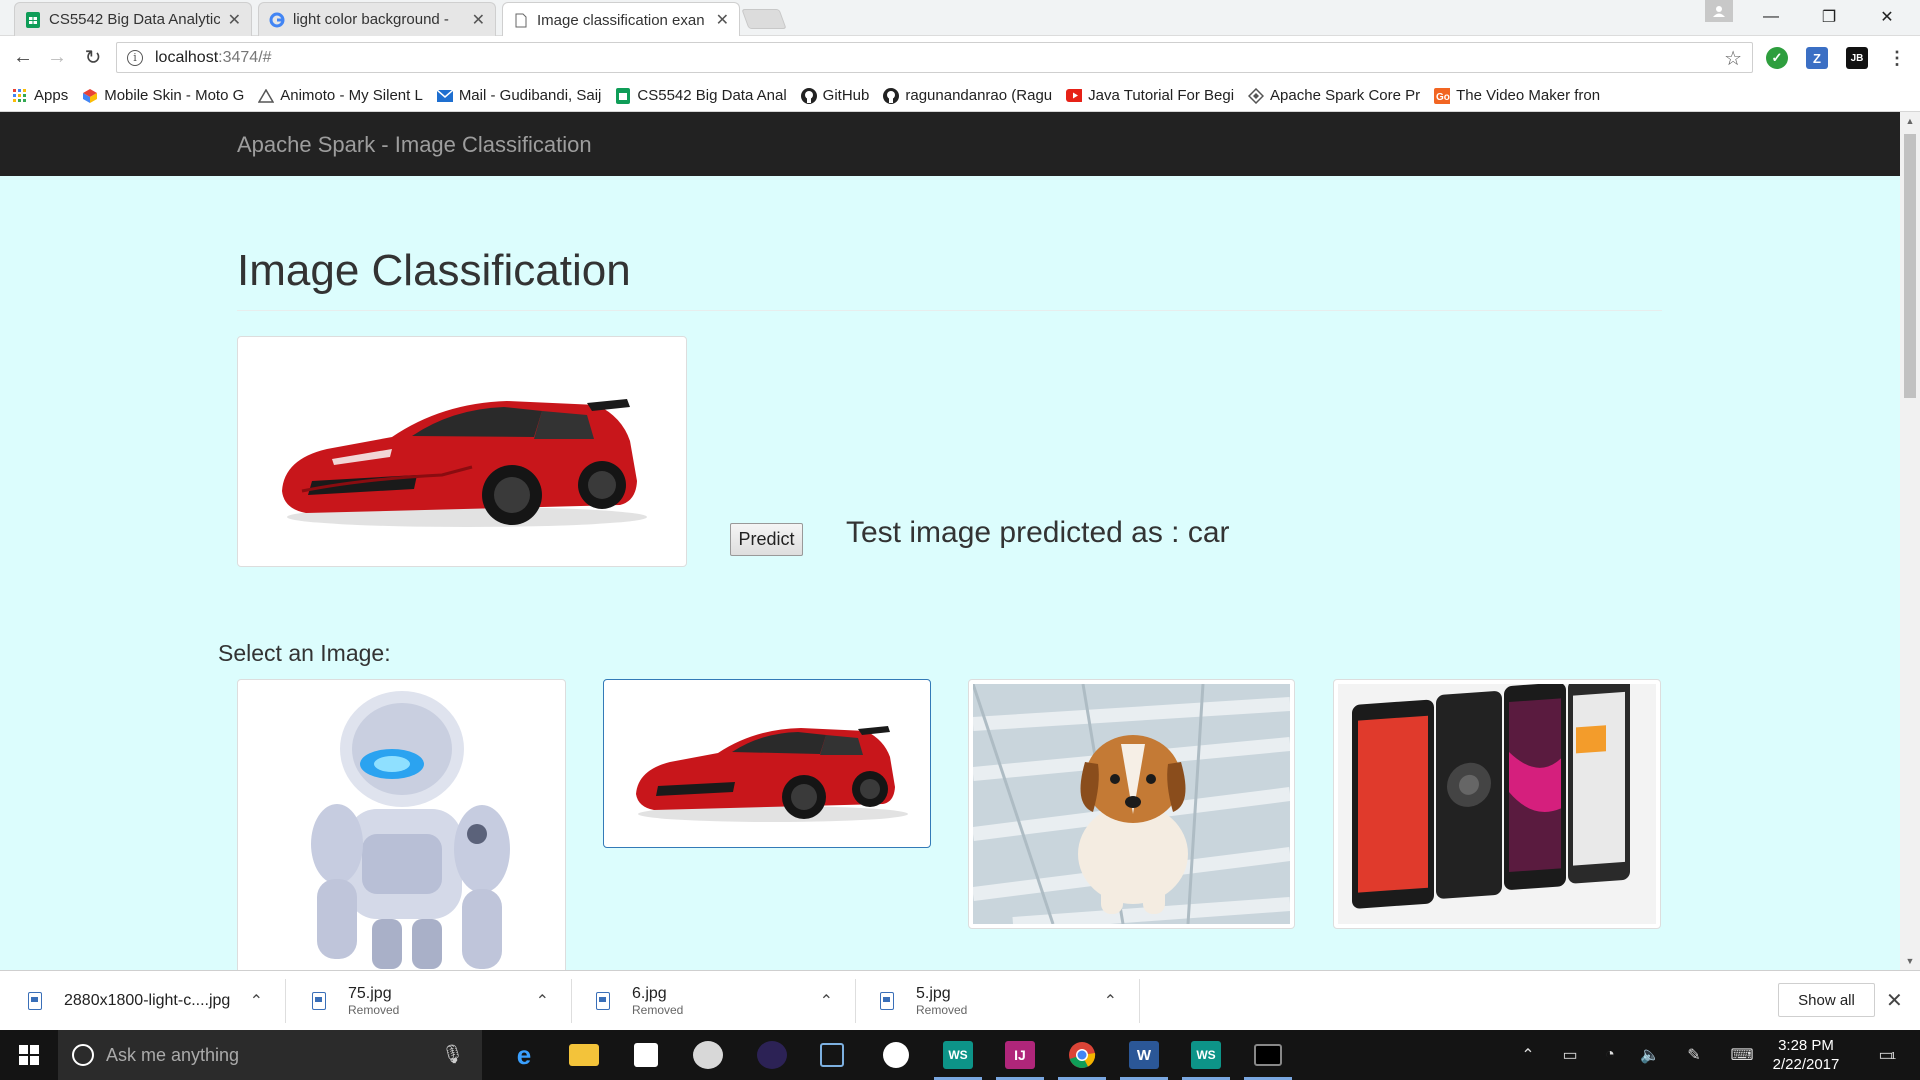  I want to click on microphone-icon: 🎙, so click(452, 1054).